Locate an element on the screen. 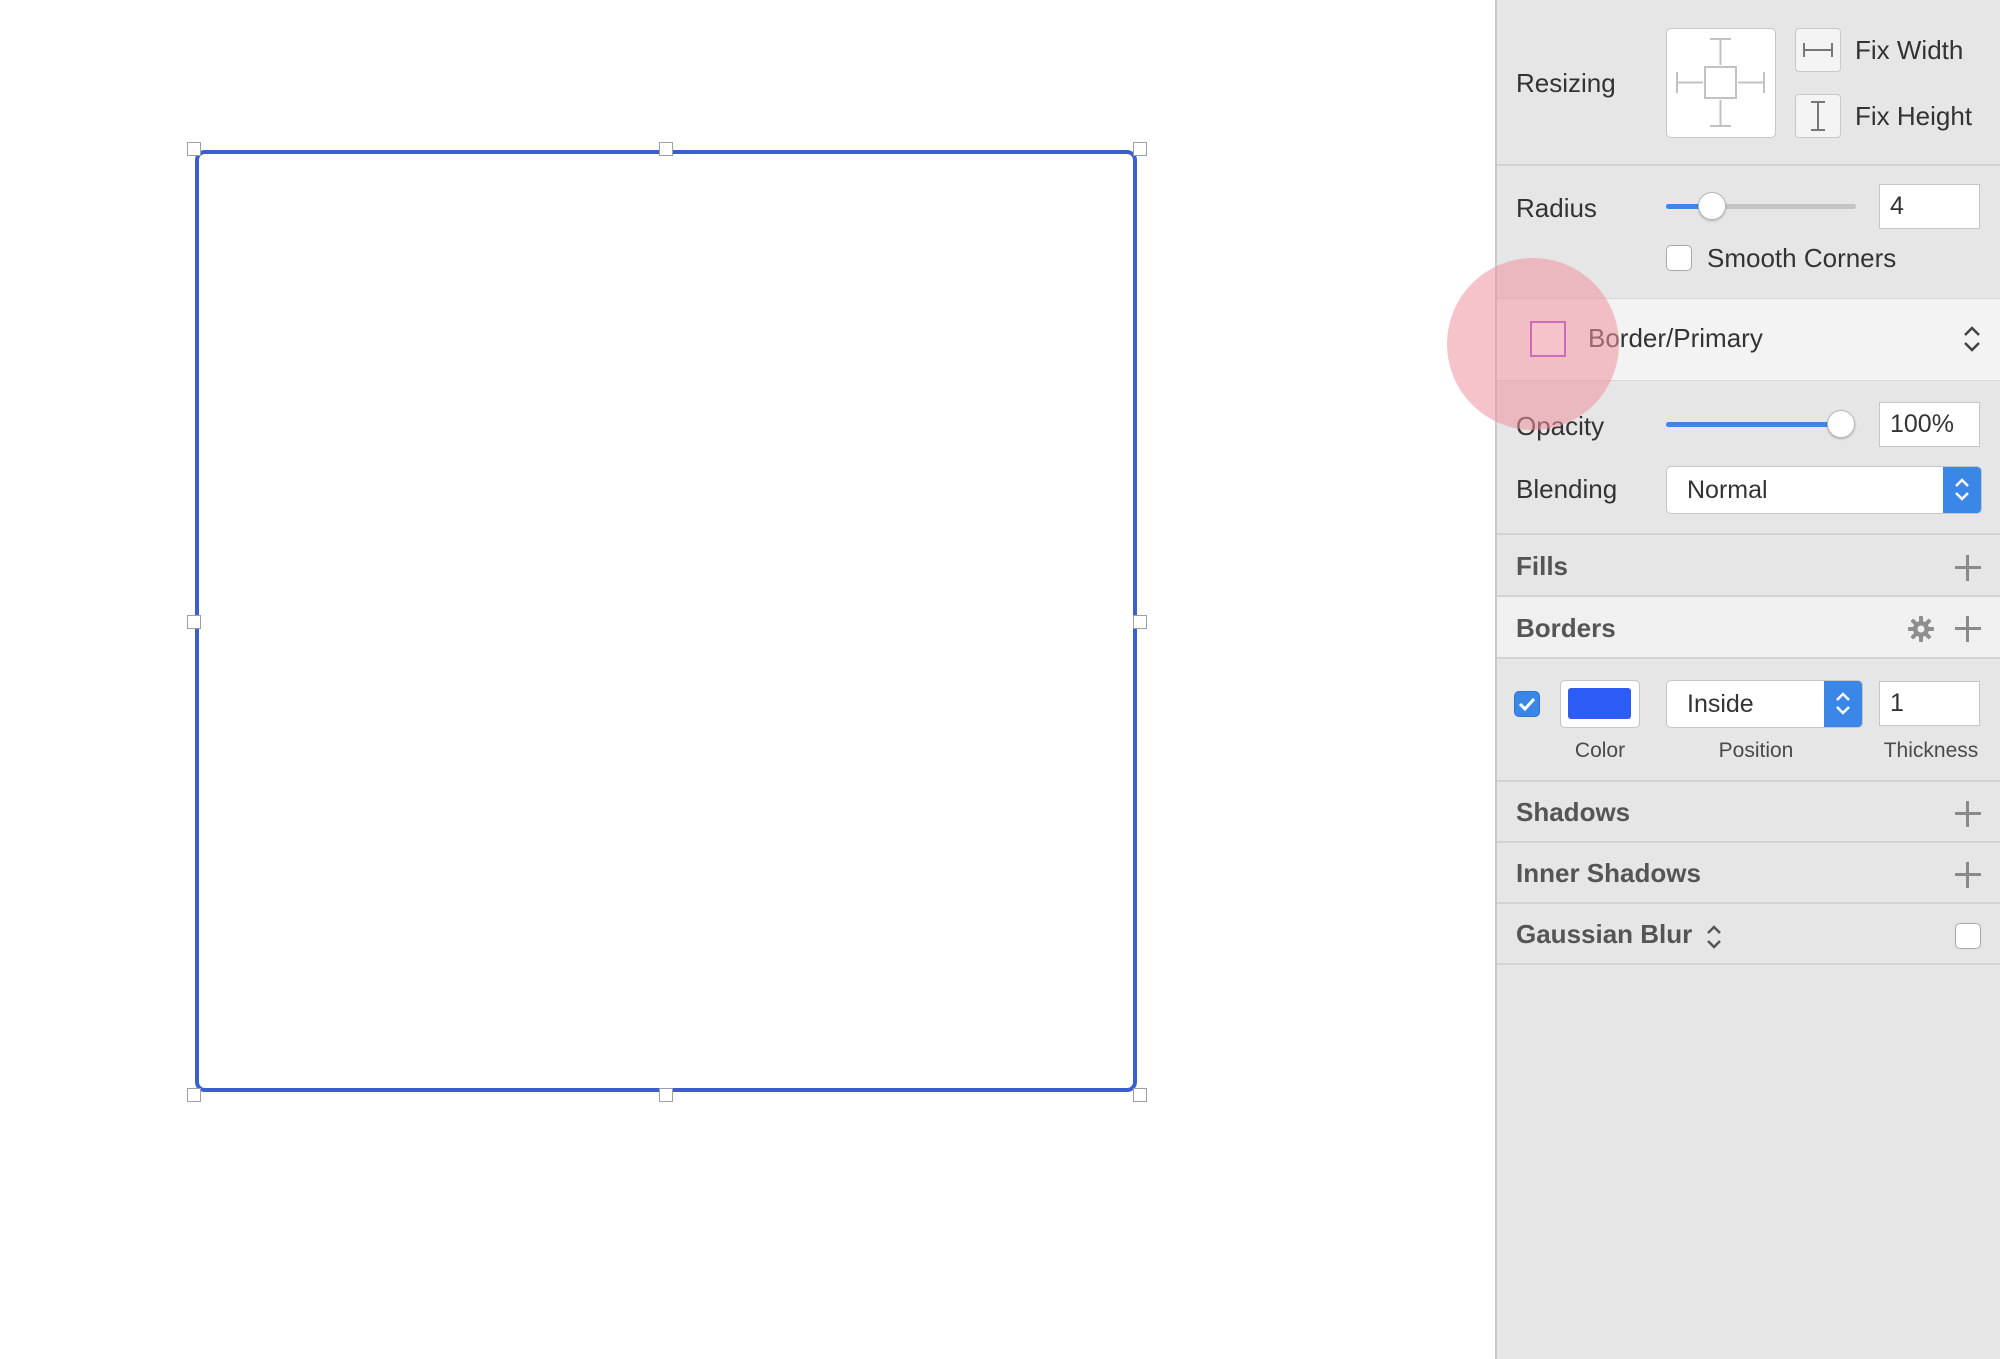  blending-select: Normal is located at coordinates (1824, 490).